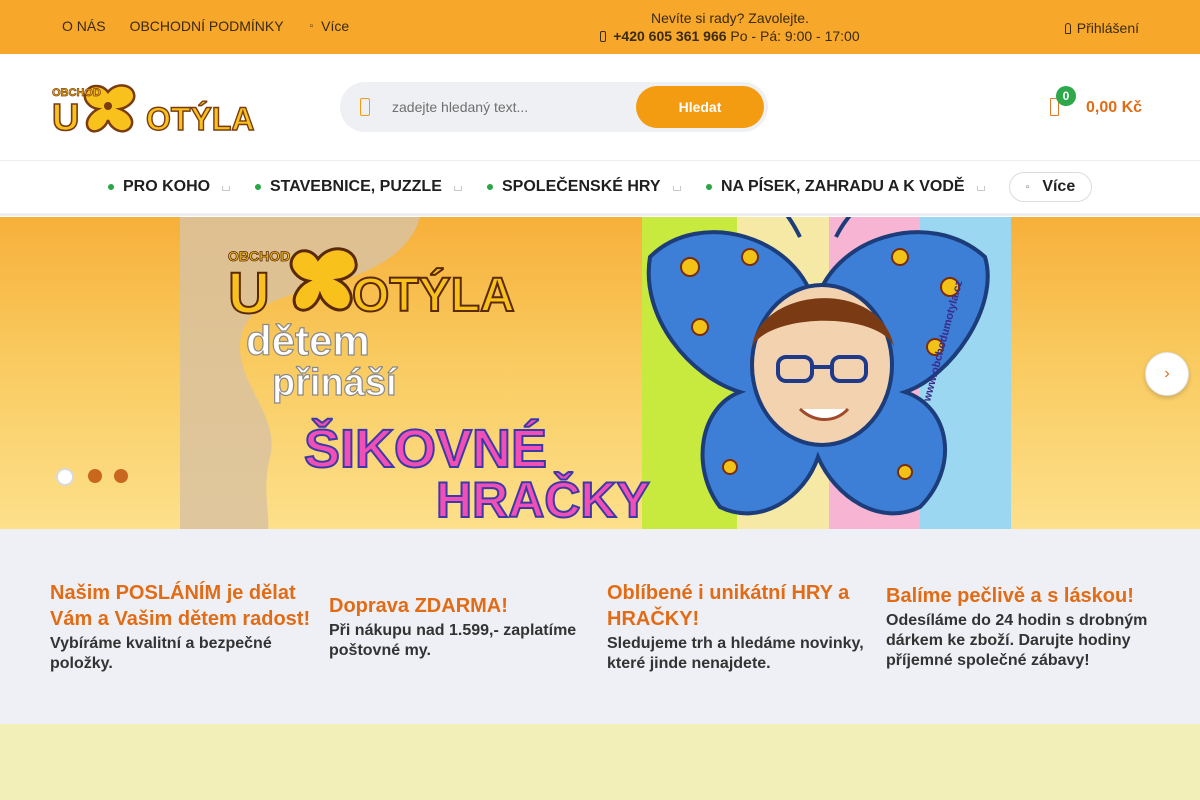 The width and height of the screenshot is (1200, 800). Describe the element at coordinates (603, 36) in the screenshot. I see `phone-icon` at that location.